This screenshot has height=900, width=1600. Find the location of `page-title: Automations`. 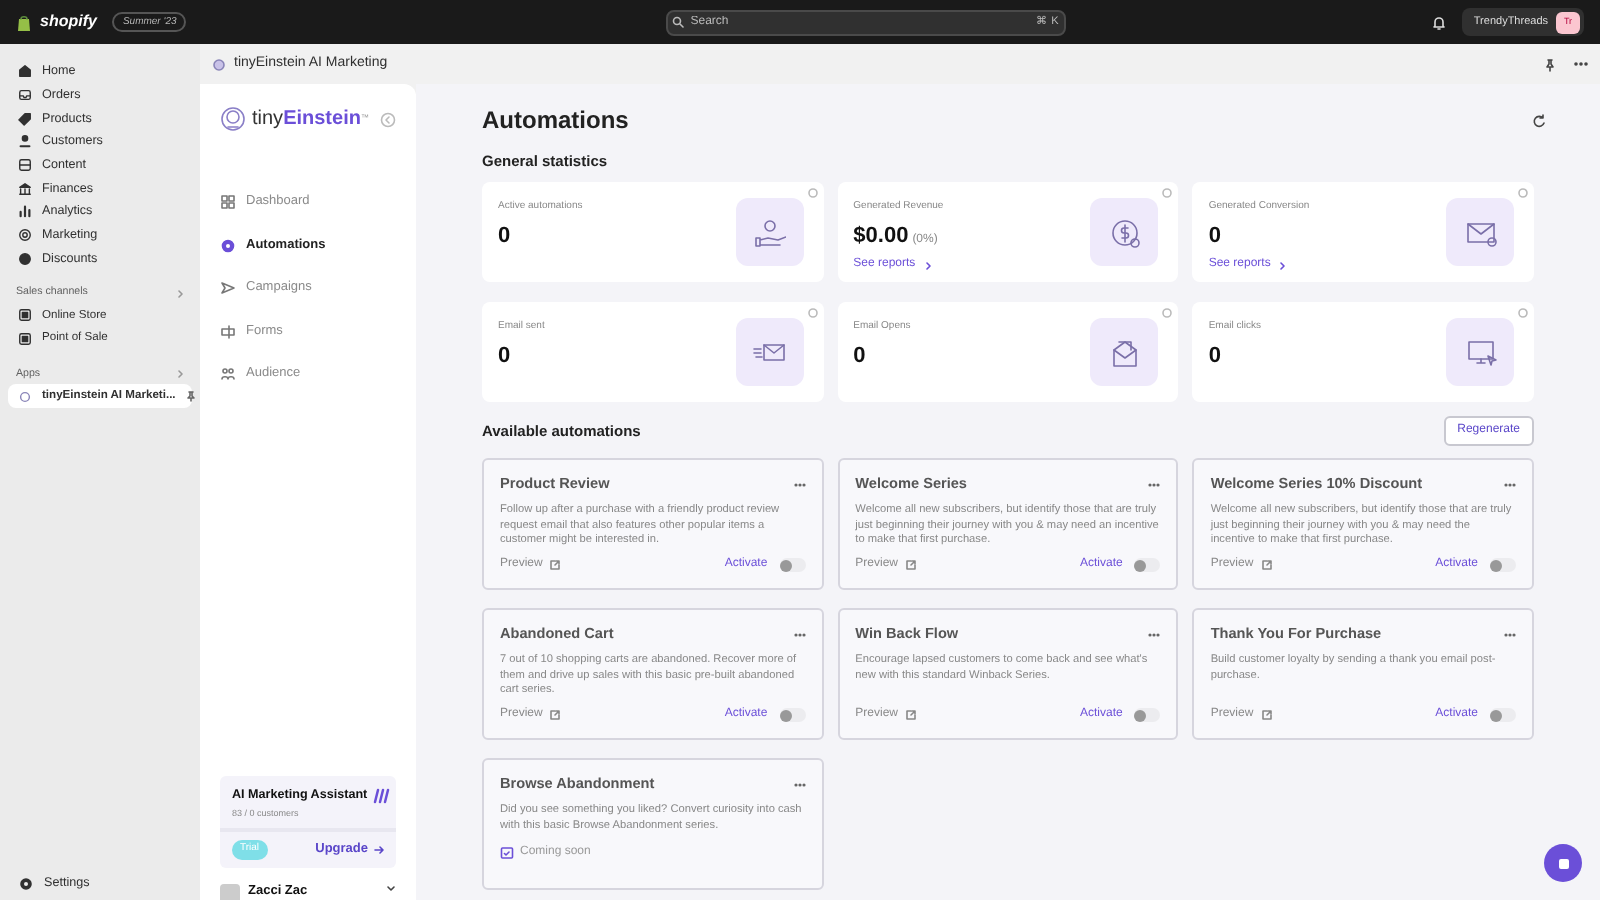

page-title: Automations is located at coordinates (555, 121).